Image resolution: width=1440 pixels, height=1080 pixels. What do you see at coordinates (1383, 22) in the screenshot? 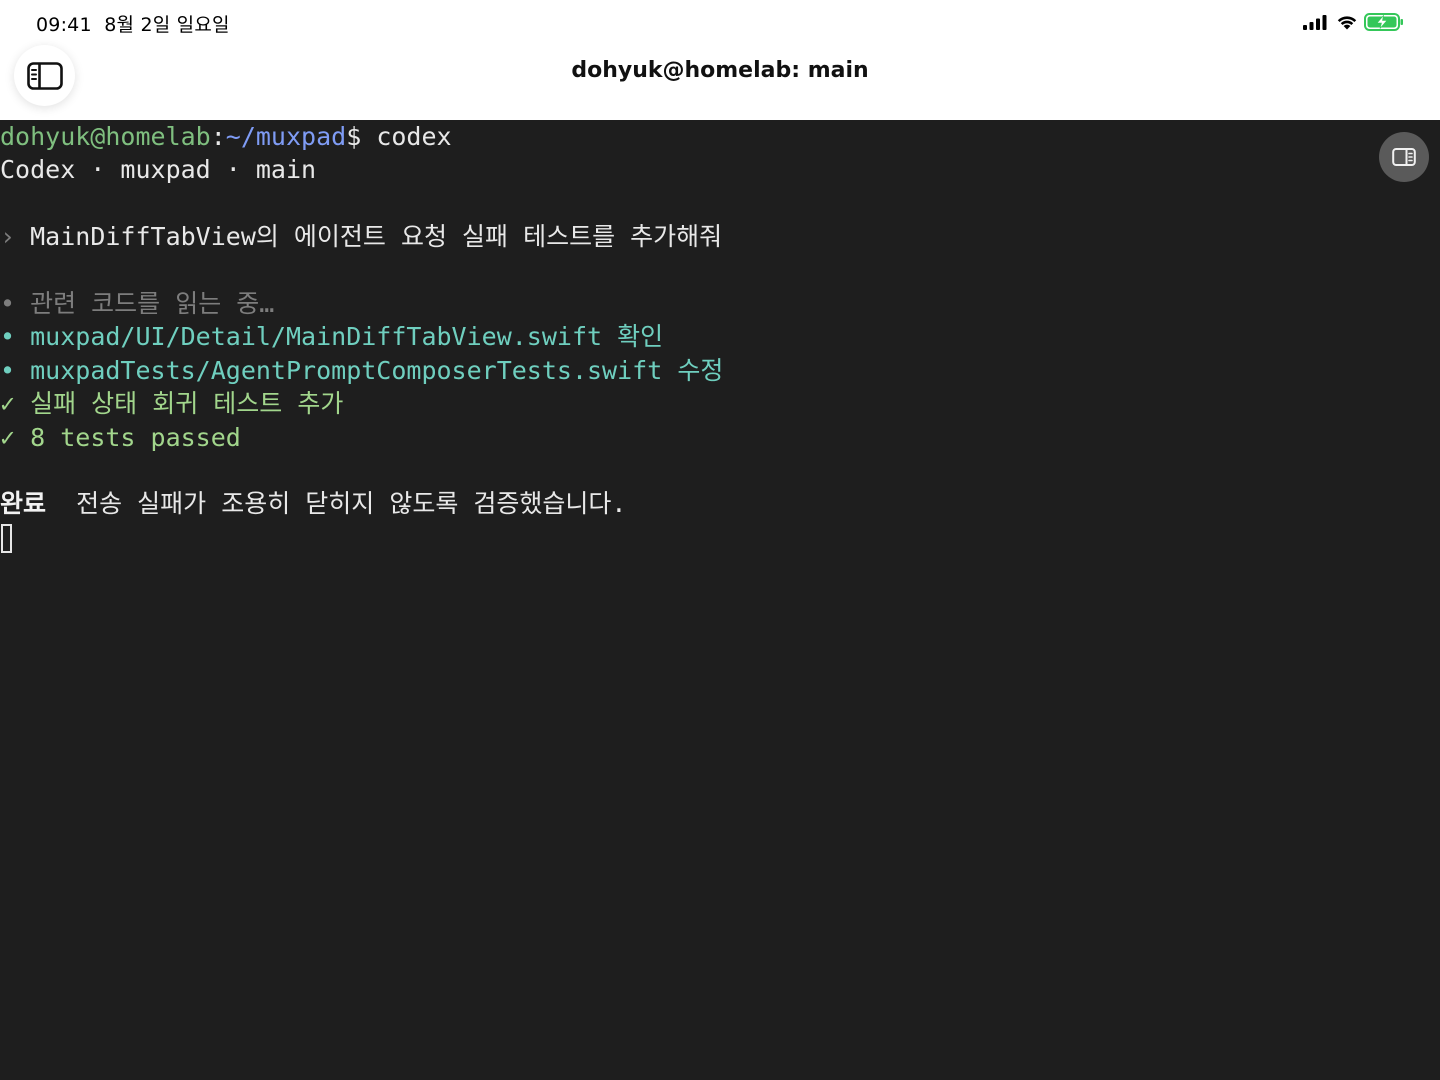
I see `battery-charging-icon` at bounding box center [1383, 22].